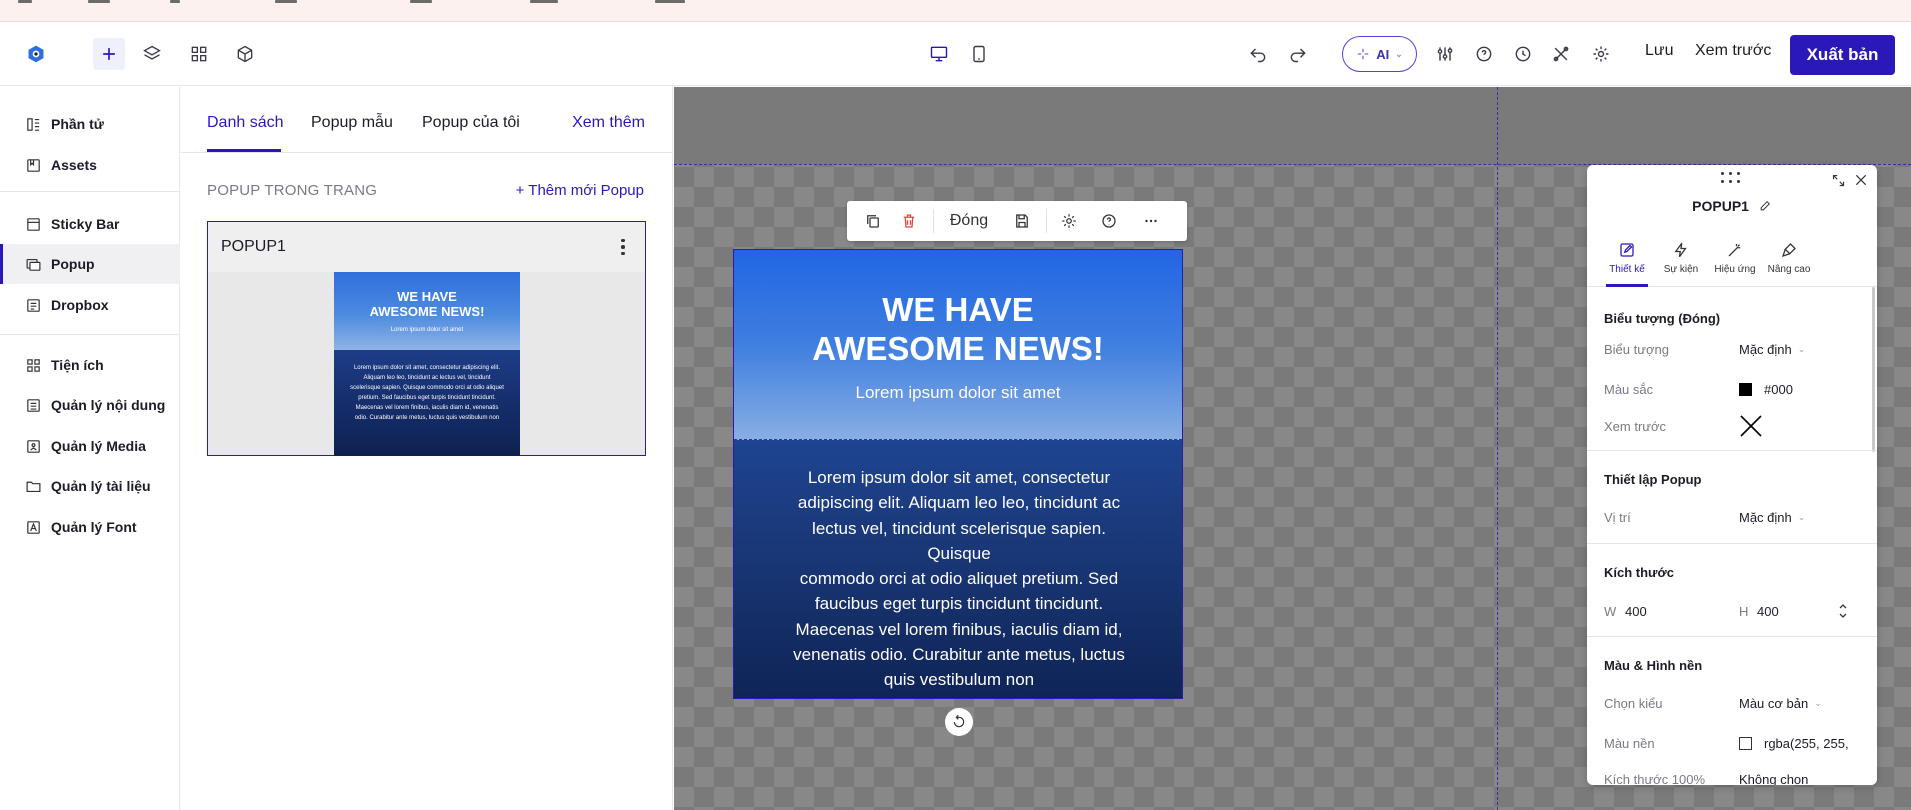 This screenshot has height=810, width=1911. What do you see at coordinates (471, 123) in the screenshot?
I see `tab-my-popups: Popup của tôi` at bounding box center [471, 123].